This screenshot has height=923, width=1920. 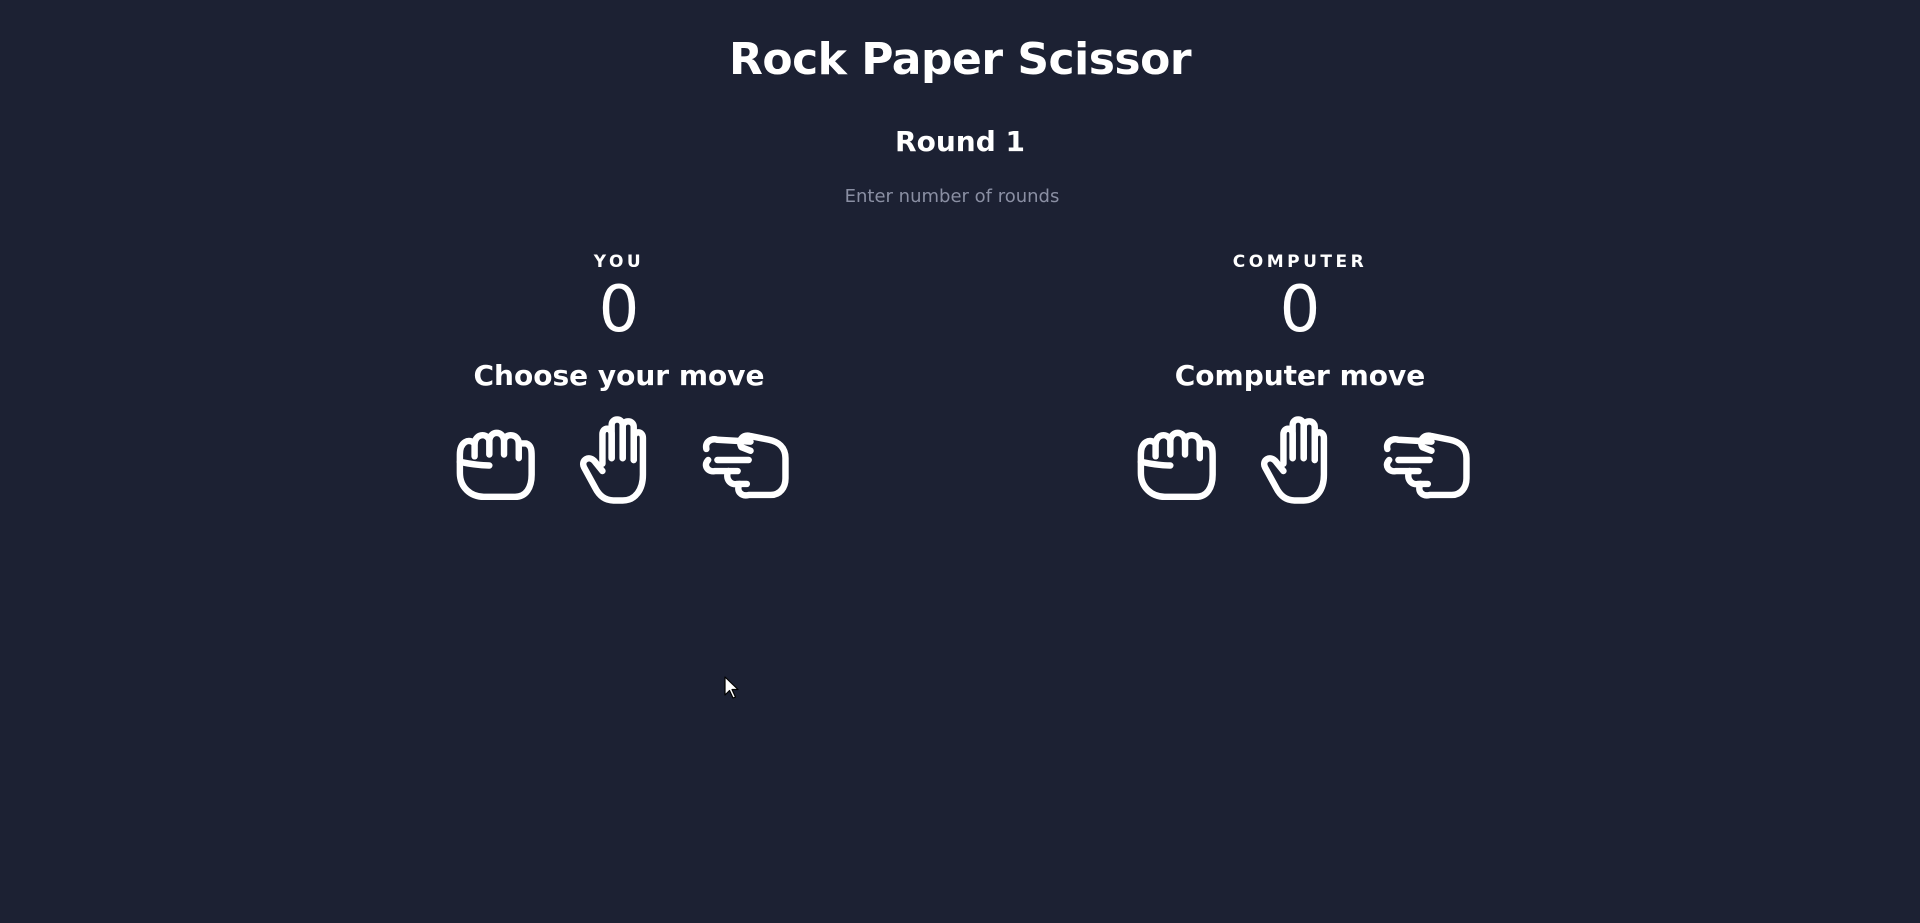 I want to click on player-moves, so click(x=619, y=460).